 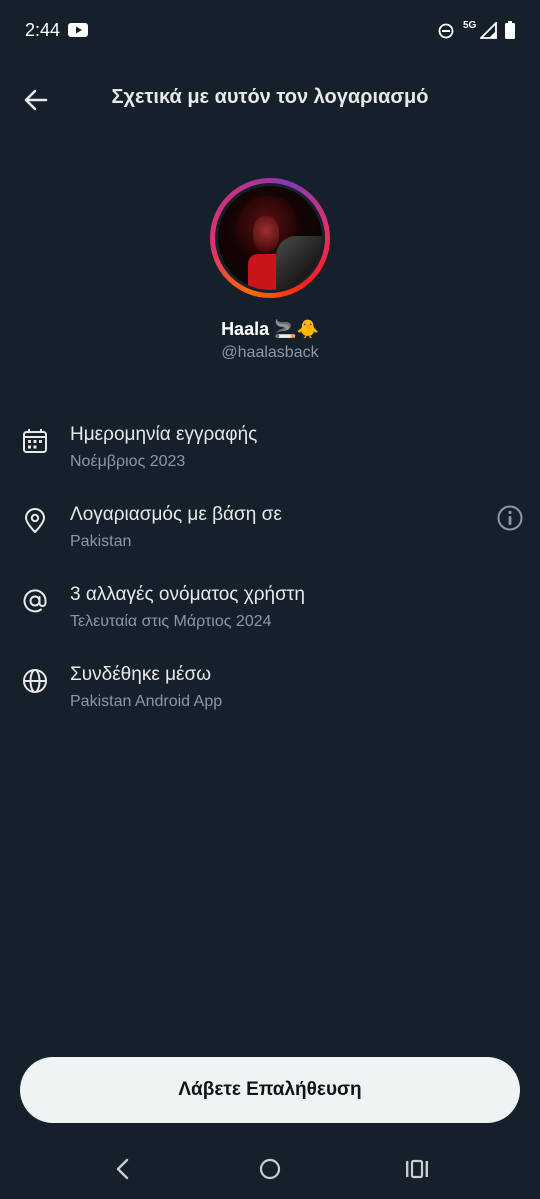 I want to click on system-navigation-bar, so click(x=270, y=1169).